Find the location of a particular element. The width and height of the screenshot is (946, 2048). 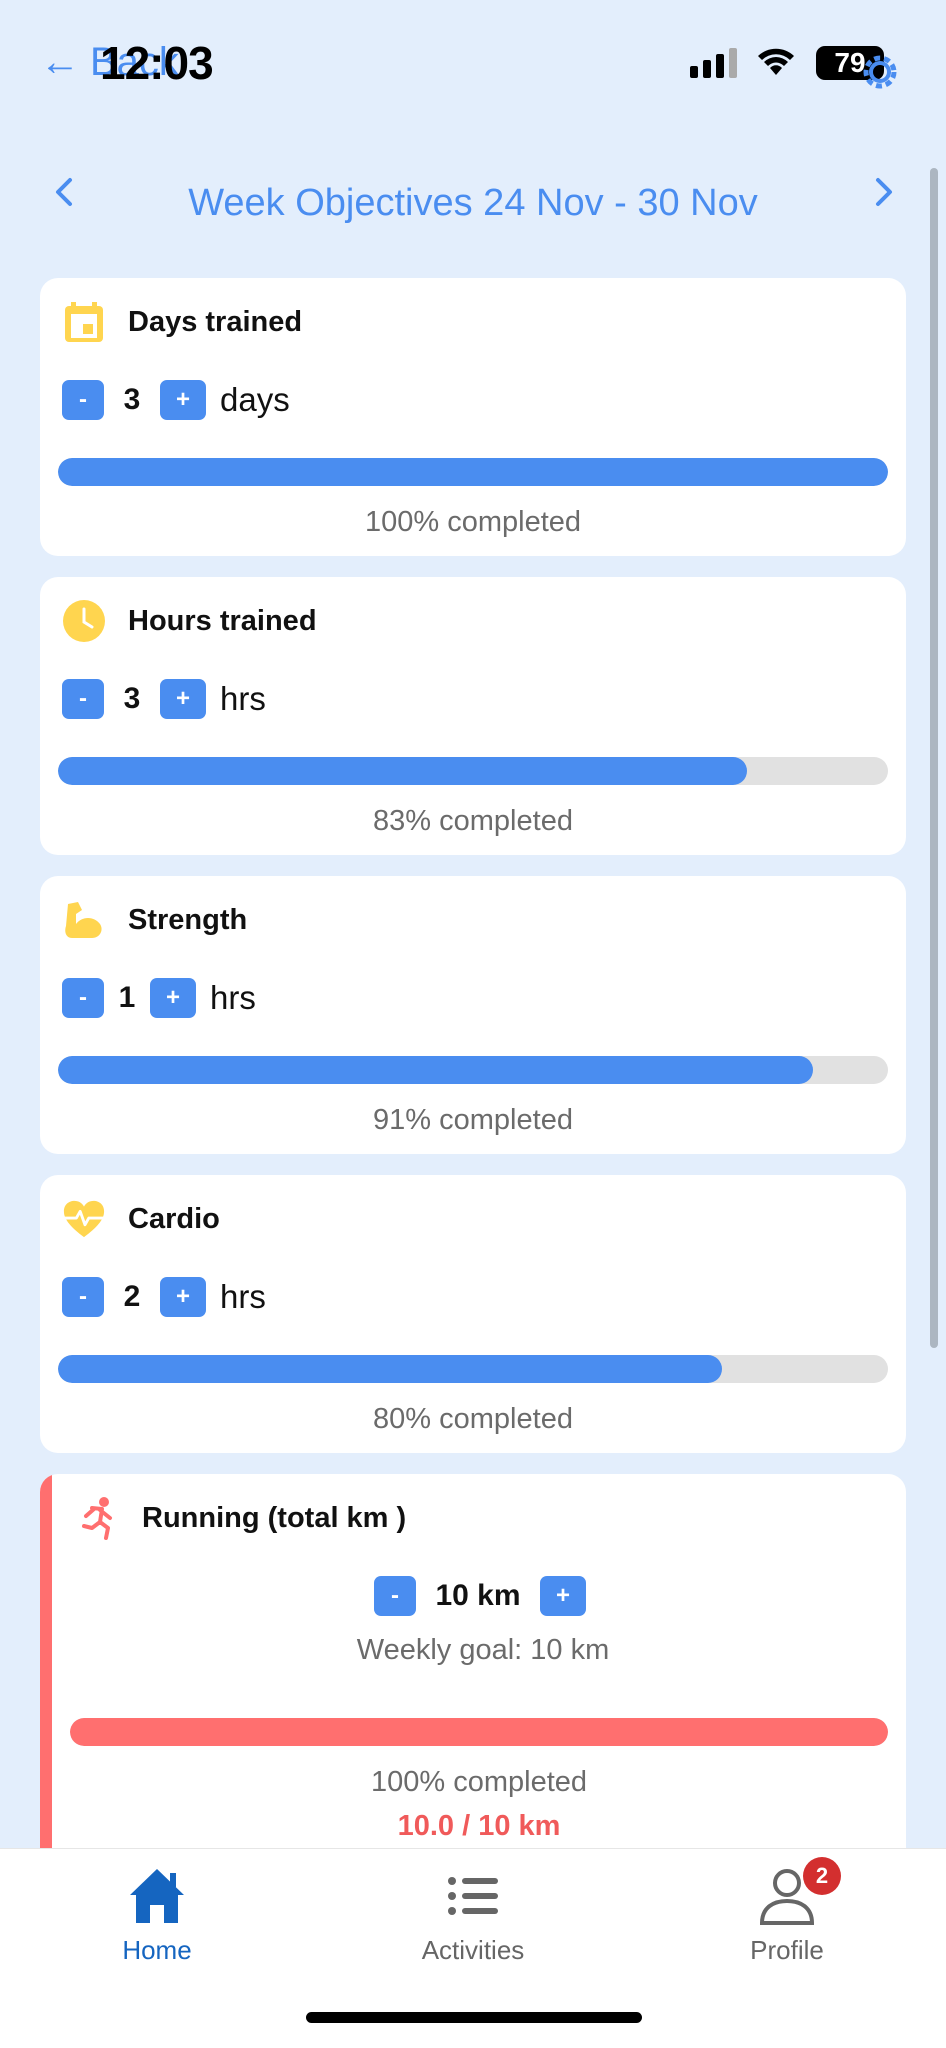

objective-card-days: Days trained - 3 + days 100% completed is located at coordinates (473, 417).